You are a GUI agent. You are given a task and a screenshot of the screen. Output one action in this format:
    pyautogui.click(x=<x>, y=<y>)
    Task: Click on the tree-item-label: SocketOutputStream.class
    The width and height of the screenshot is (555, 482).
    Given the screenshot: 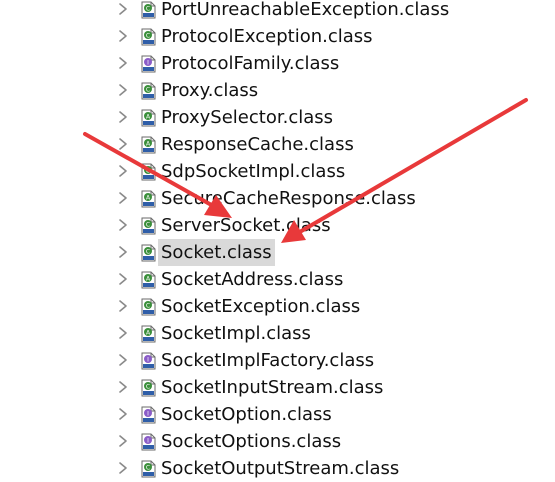 What is the action you would take?
    pyautogui.click(x=280, y=468)
    